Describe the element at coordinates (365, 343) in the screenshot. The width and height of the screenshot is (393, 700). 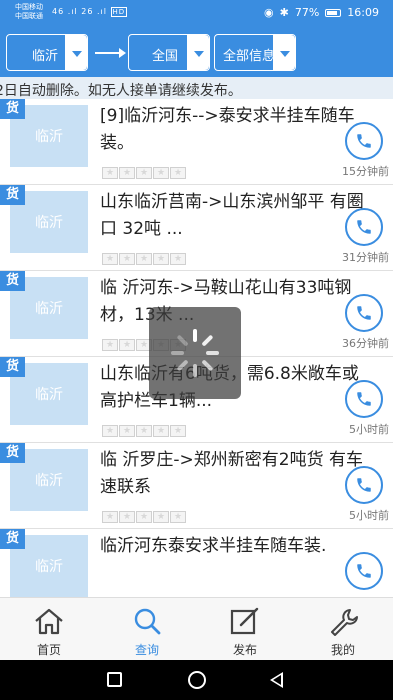
I see `post-time: 36分钟前` at that location.